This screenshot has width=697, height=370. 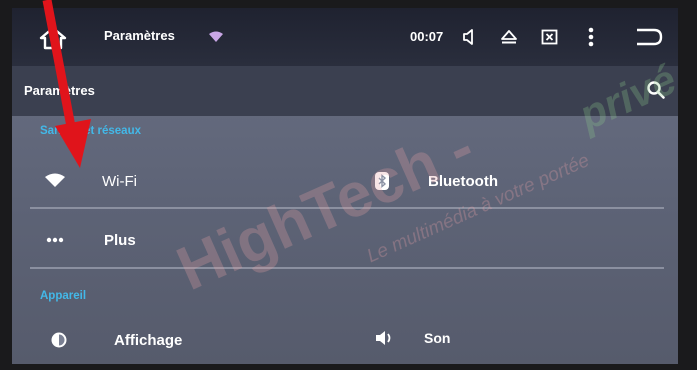 I want to click on back-icon, so click(x=649, y=37).